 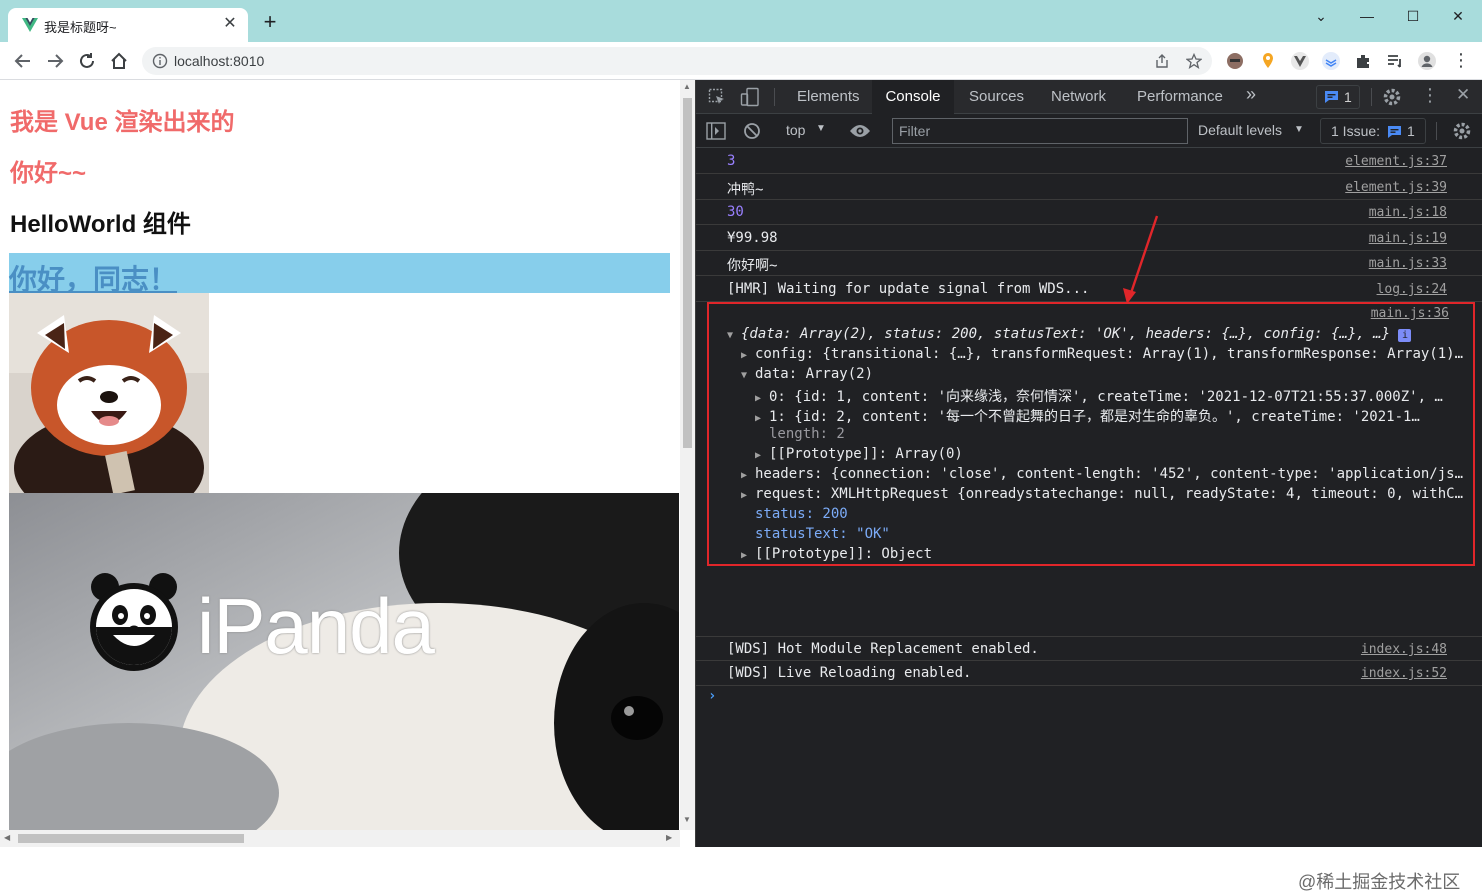 What do you see at coordinates (270, 23) in the screenshot?
I see `new-tab-icon: +` at bounding box center [270, 23].